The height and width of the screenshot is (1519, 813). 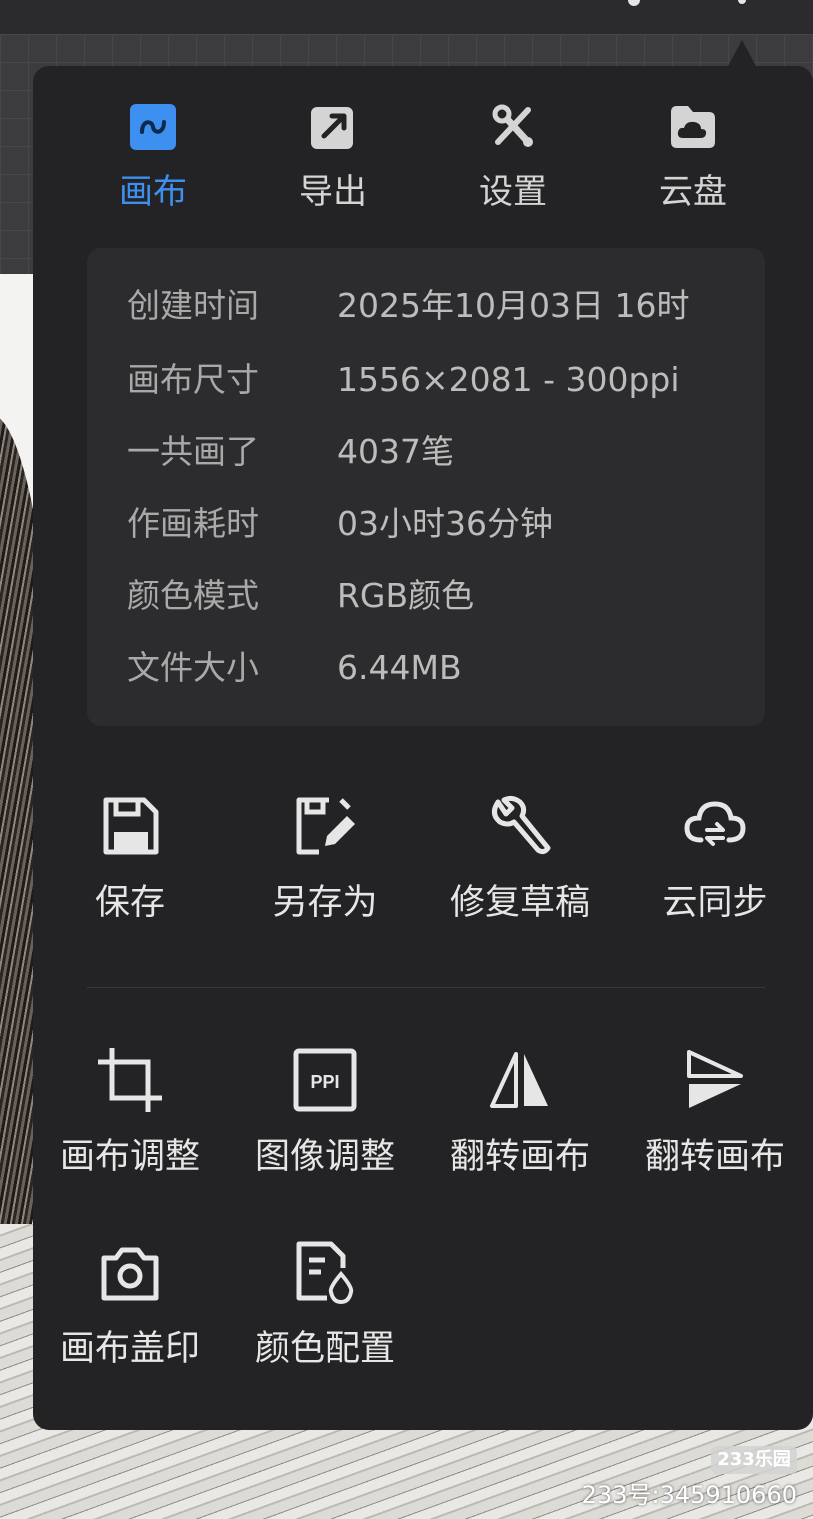 I want to click on tab-label: 设置, so click(x=513, y=192).